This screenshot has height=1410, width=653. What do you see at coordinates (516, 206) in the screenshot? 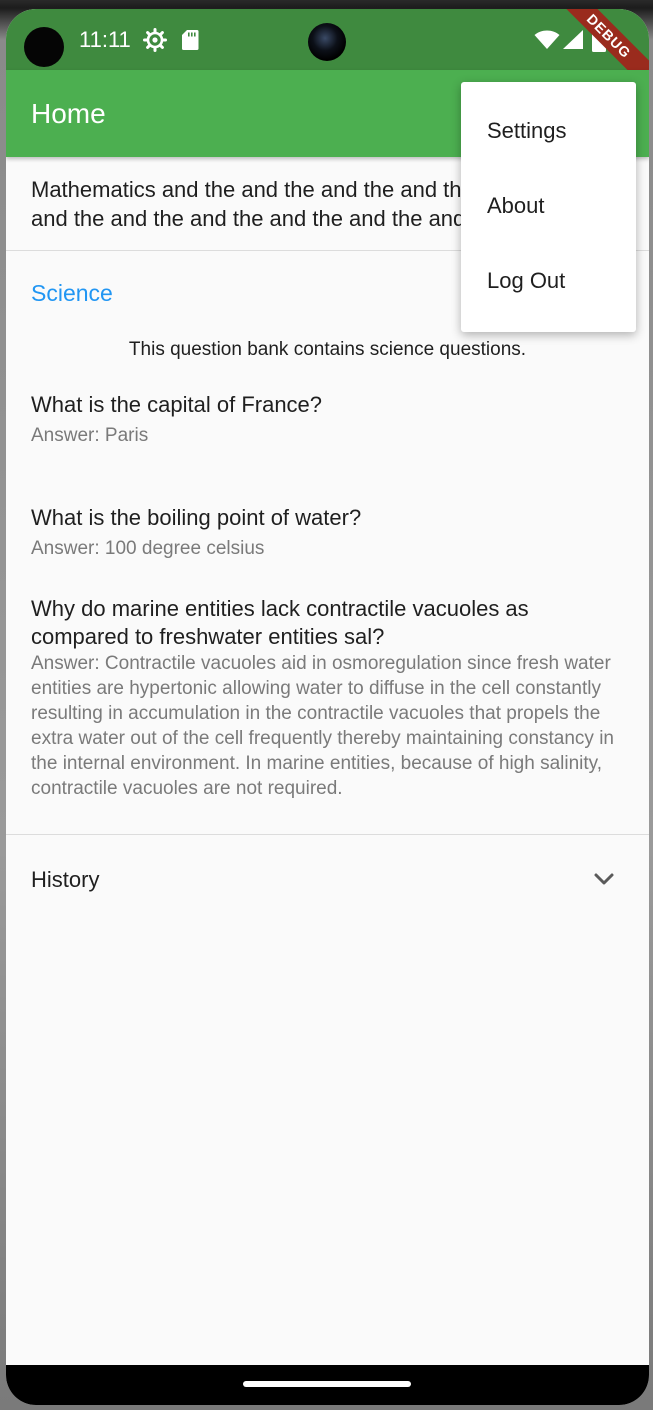
I see `menu-item-about: About` at bounding box center [516, 206].